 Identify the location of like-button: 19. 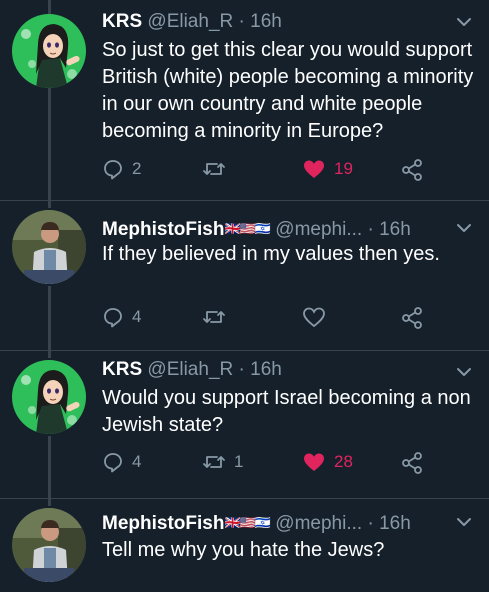
(327, 169).